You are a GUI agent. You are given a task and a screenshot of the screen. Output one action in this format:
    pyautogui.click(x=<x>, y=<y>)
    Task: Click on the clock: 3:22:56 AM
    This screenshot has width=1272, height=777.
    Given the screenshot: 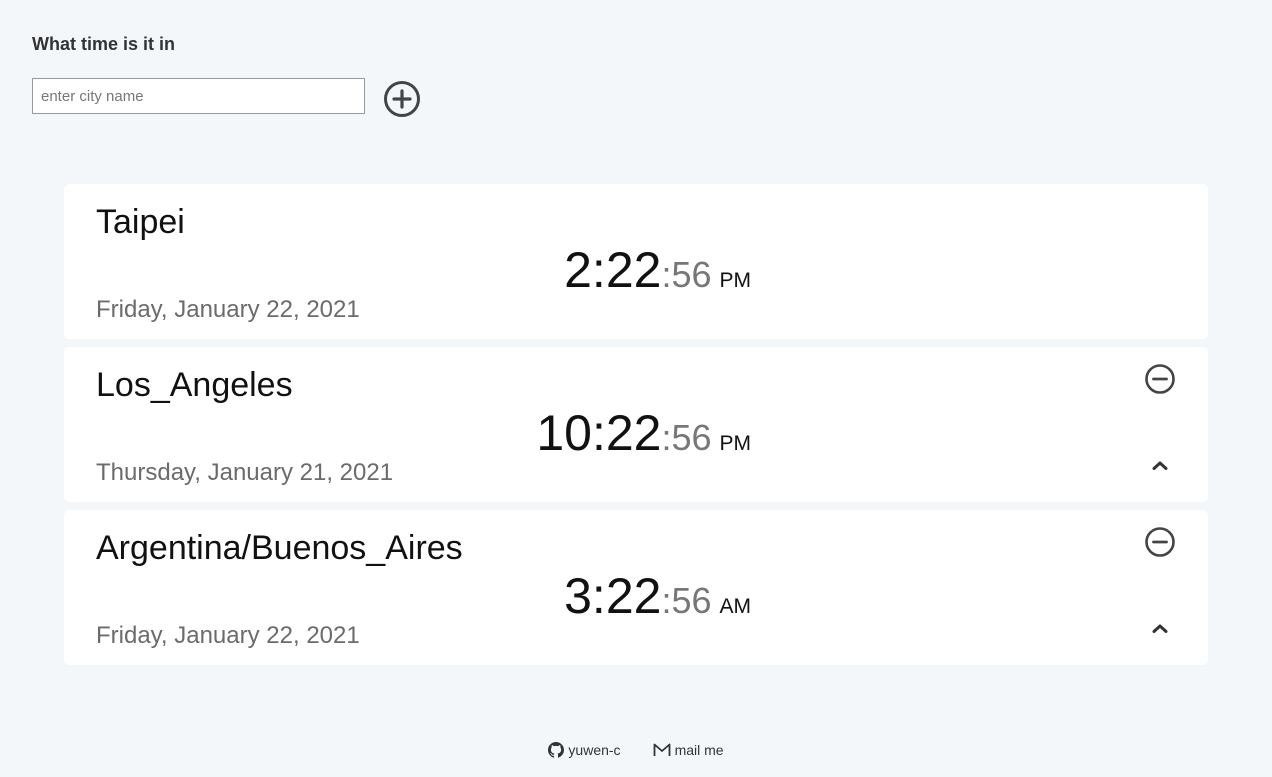 What is the action you would take?
    pyautogui.click(x=657, y=596)
    